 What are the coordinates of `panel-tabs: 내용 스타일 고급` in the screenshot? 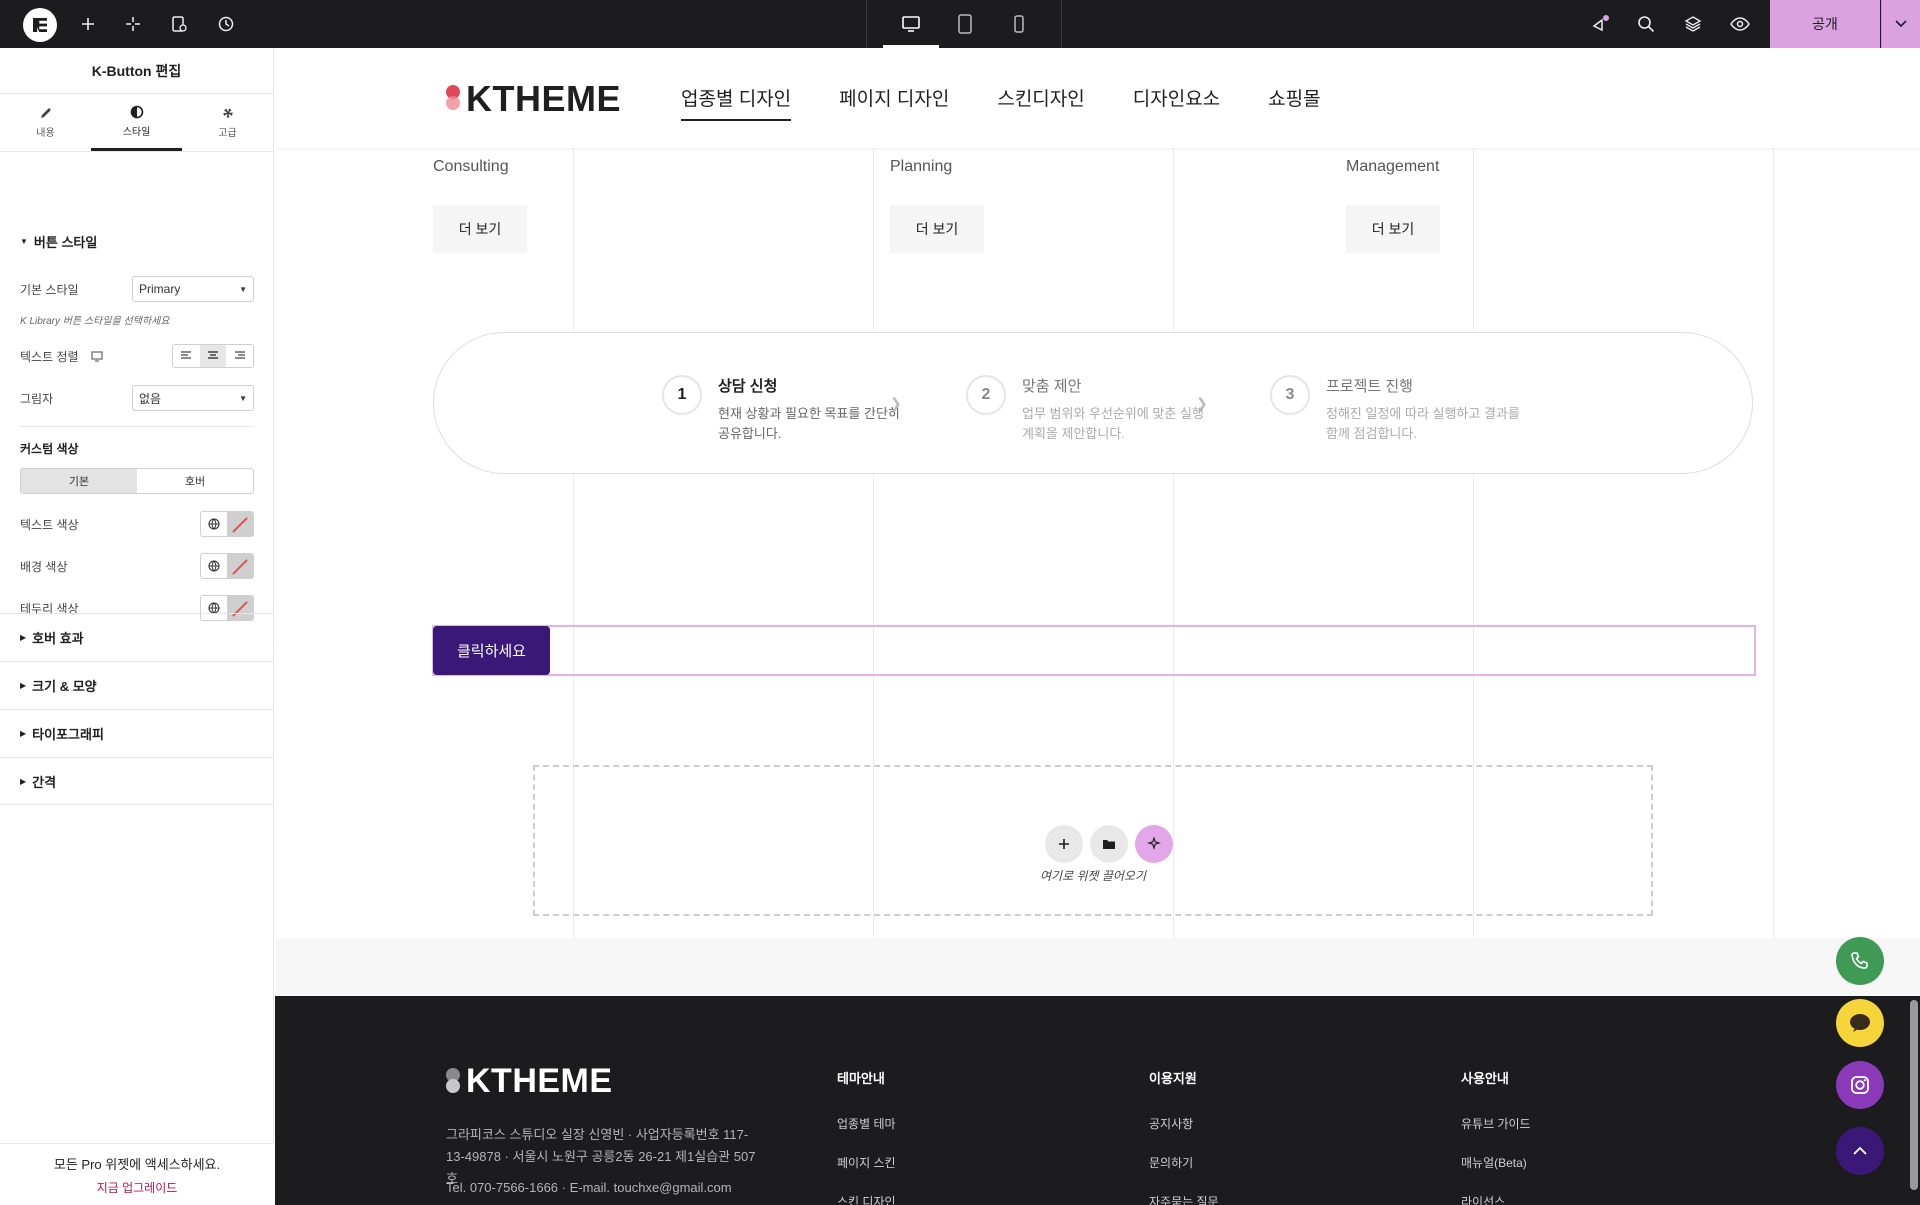 It's located at (136, 123).